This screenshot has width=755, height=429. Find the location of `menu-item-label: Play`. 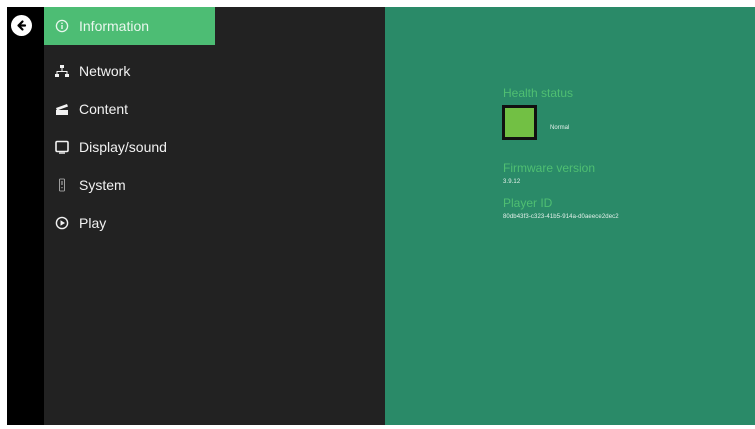

menu-item-label: Play is located at coordinates (93, 223).